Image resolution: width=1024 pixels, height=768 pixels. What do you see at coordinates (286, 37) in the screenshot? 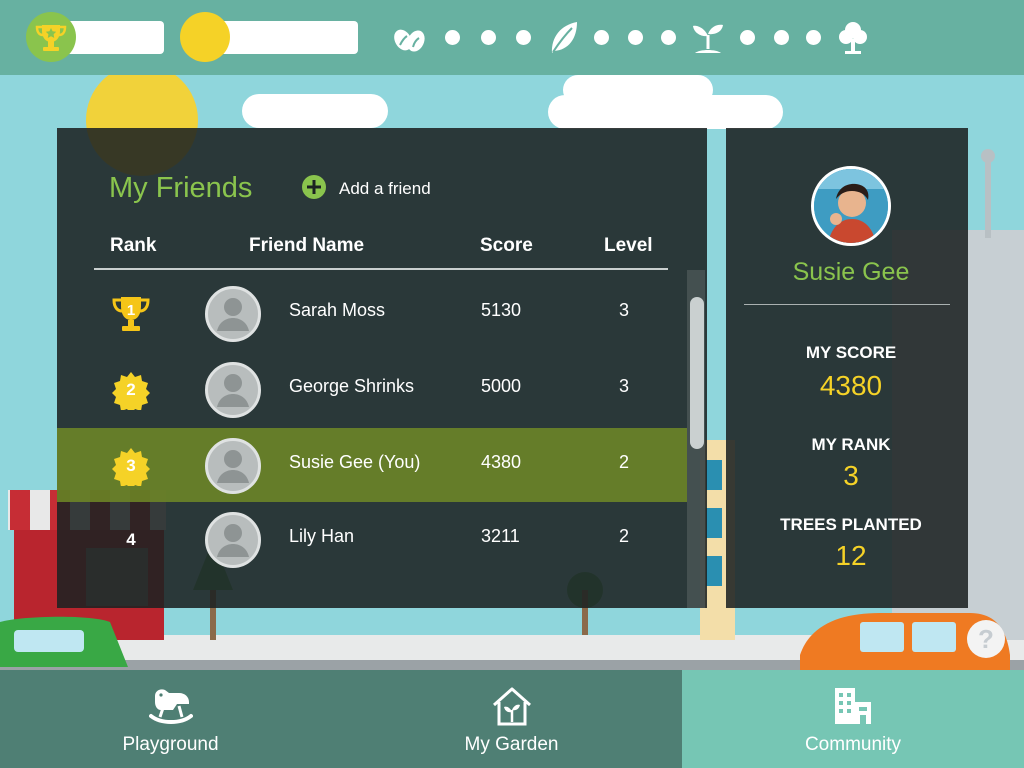
I see `sun-progress-bar` at bounding box center [286, 37].